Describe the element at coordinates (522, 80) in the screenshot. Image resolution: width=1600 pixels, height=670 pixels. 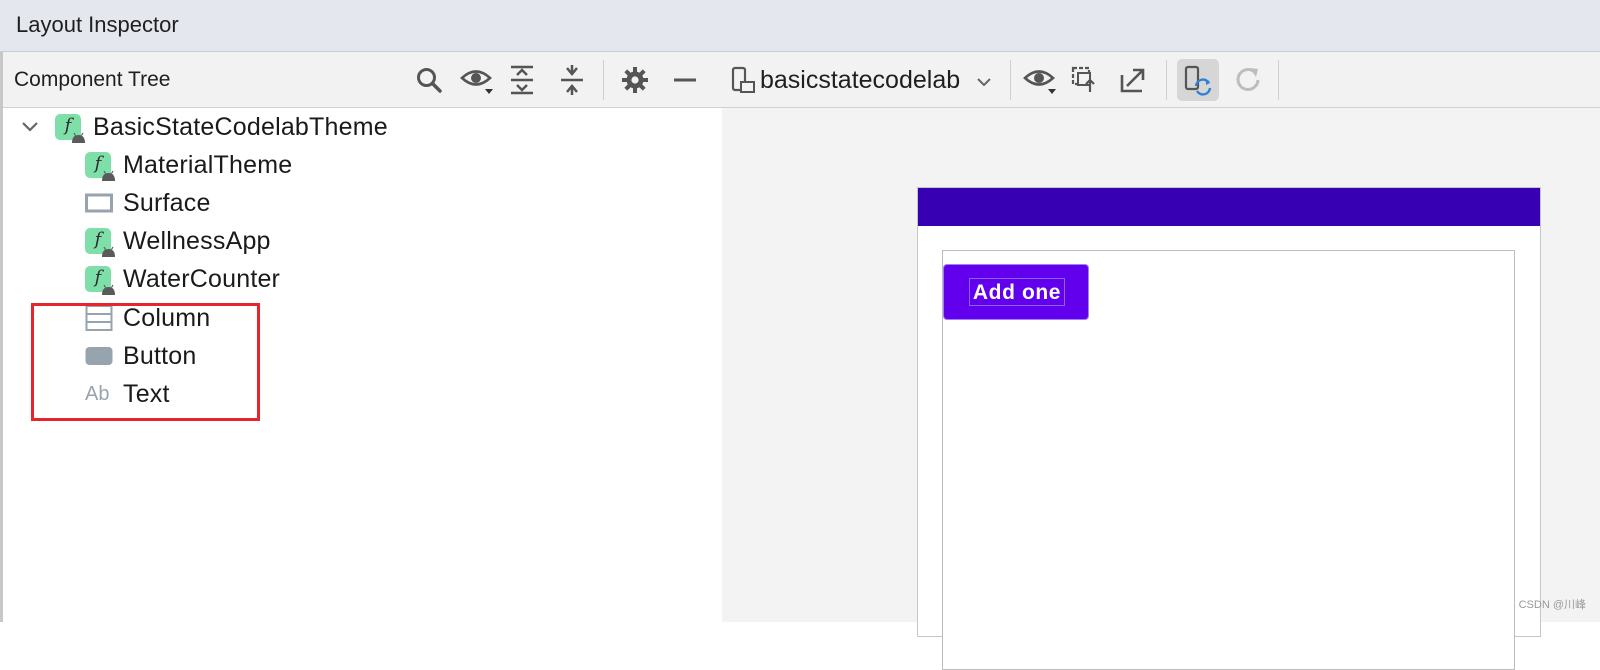
I see `expand-all-icon` at that location.